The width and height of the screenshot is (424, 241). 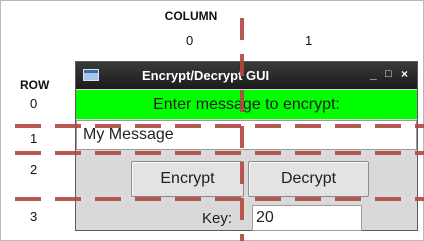 What do you see at coordinates (373, 74) in the screenshot?
I see `minimize-icon: _` at bounding box center [373, 74].